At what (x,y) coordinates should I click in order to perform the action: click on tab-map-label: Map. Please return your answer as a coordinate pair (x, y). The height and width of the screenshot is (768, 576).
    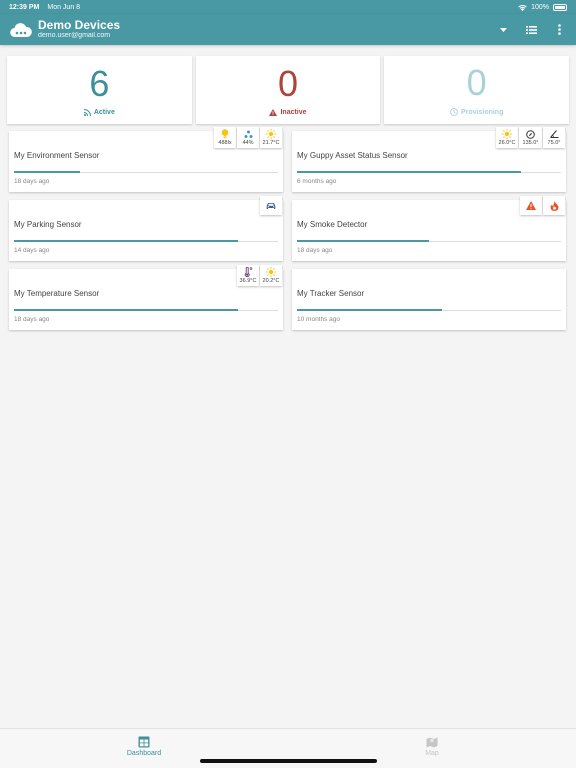
    Looking at the image, I should click on (432, 753).